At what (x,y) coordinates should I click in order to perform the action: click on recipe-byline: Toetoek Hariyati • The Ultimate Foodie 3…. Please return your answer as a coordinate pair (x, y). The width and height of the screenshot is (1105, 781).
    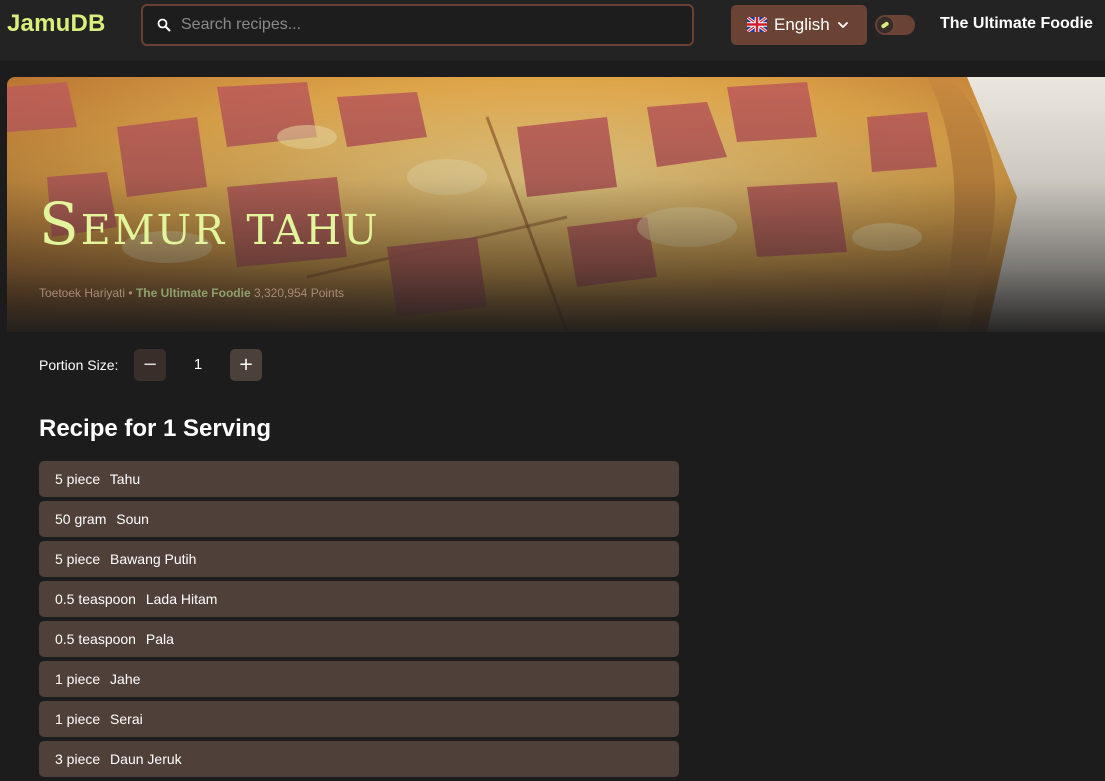
    Looking at the image, I should click on (191, 293).